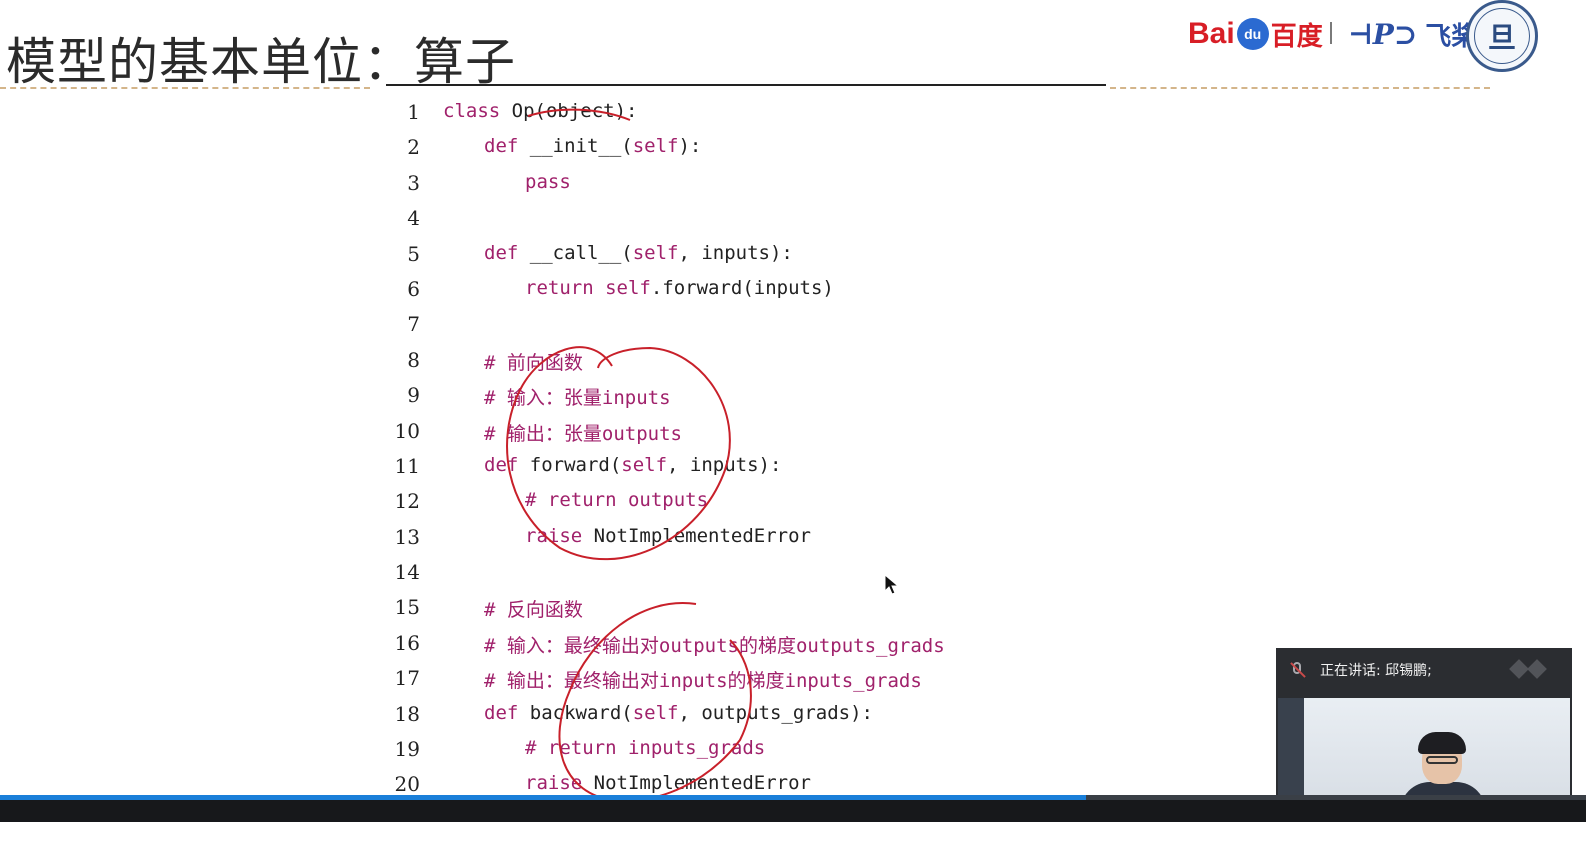 This screenshot has width=1586, height=864. I want to click on paddle-logo: ⊣P⊃ 飞桨, so click(1412, 34).